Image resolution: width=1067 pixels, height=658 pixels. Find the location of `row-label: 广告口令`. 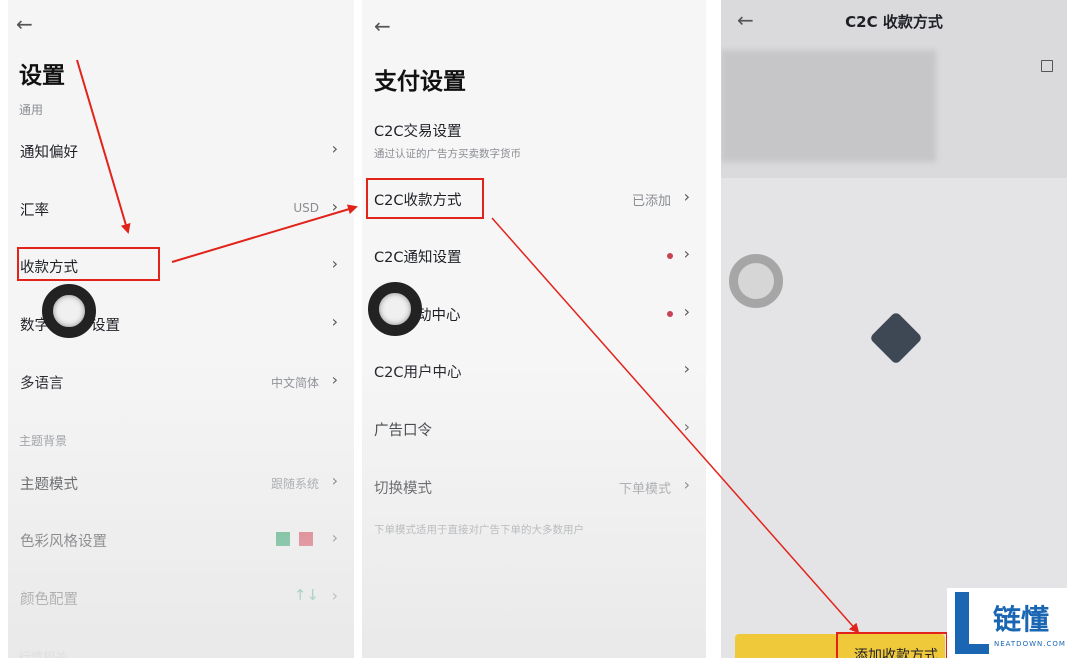

row-label: 广告口令 is located at coordinates (403, 431).